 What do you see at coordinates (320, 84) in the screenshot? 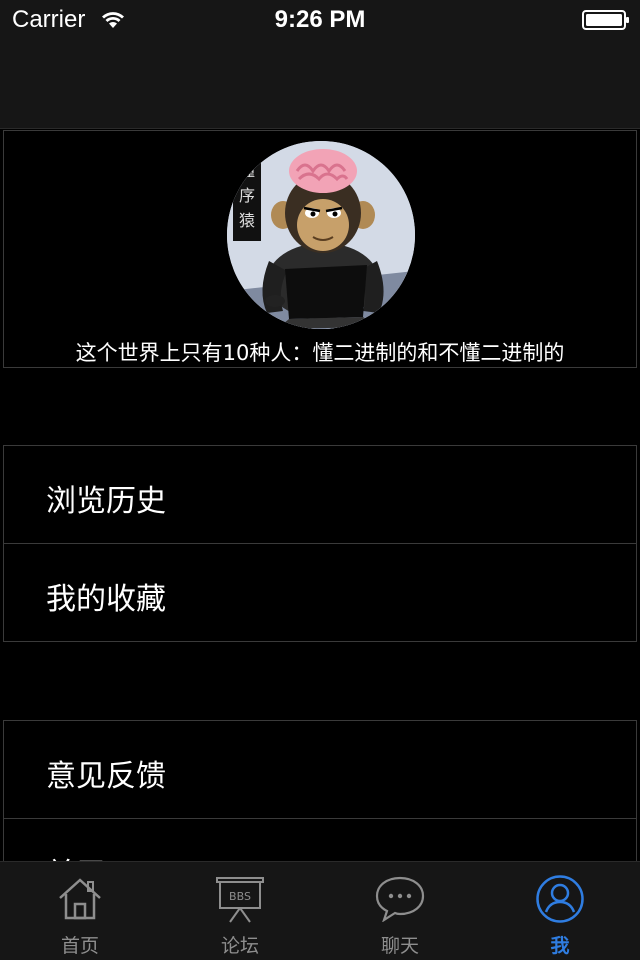
I see `navigation-bar` at bounding box center [320, 84].